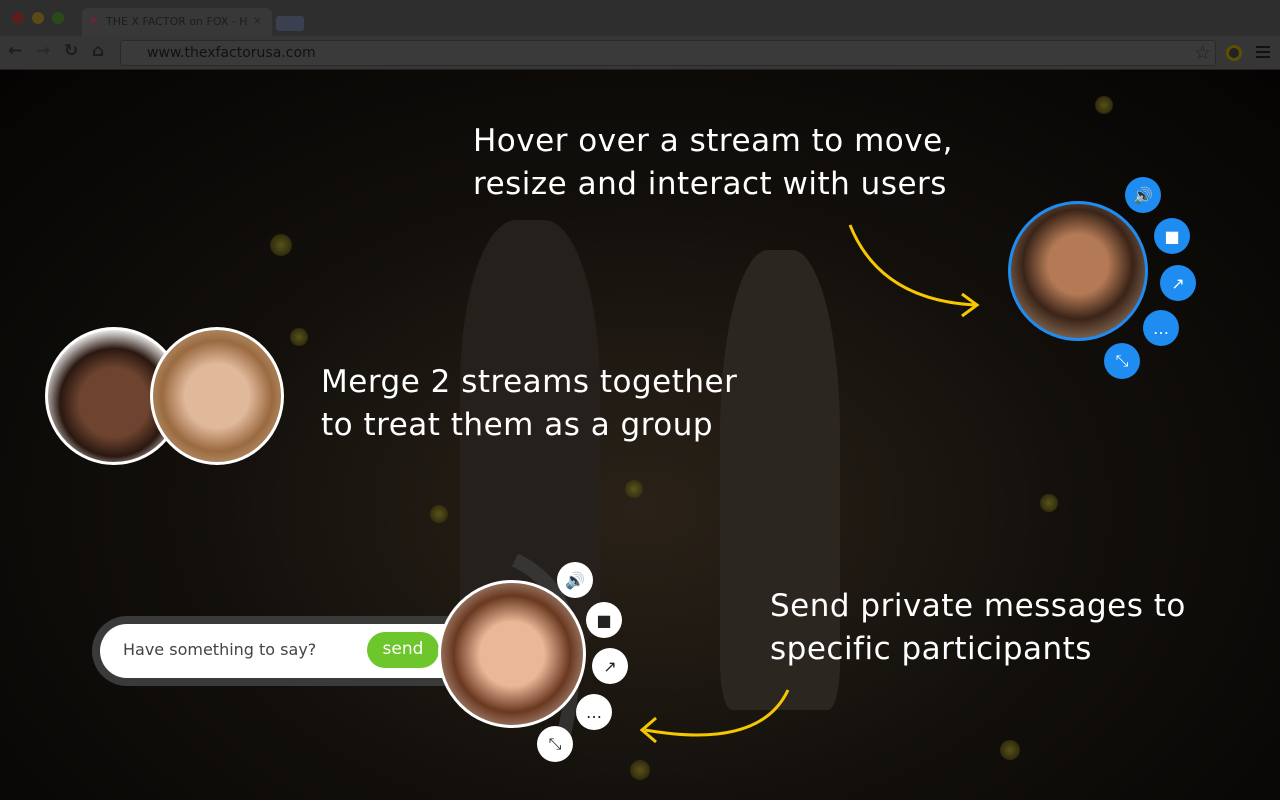 The width and height of the screenshot is (1280, 800). Describe the element at coordinates (403, 650) in the screenshot. I see `send-button: send` at that location.